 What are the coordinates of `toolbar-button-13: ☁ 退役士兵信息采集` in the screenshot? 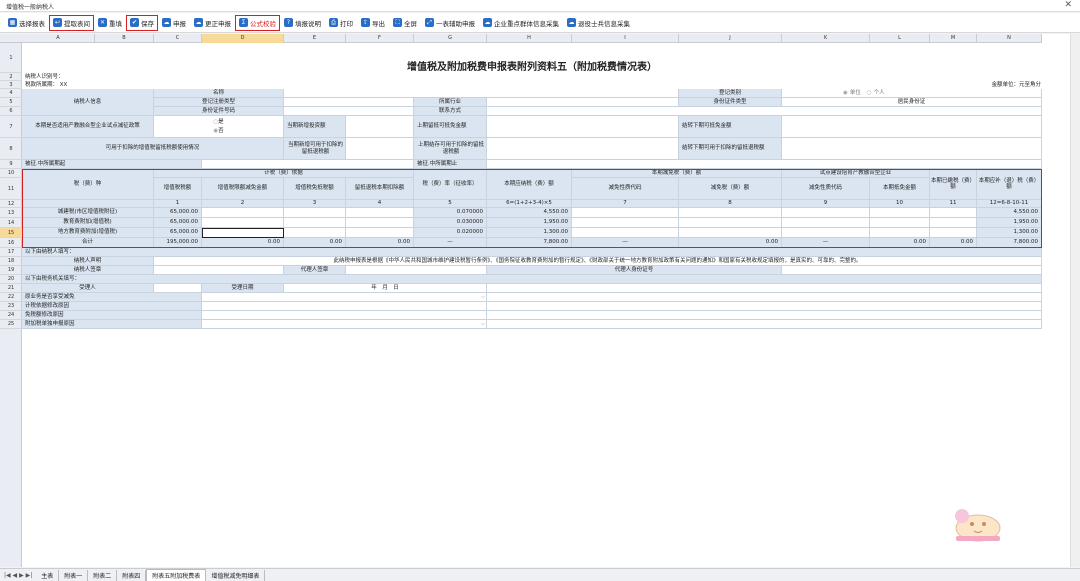 It's located at (598, 23).